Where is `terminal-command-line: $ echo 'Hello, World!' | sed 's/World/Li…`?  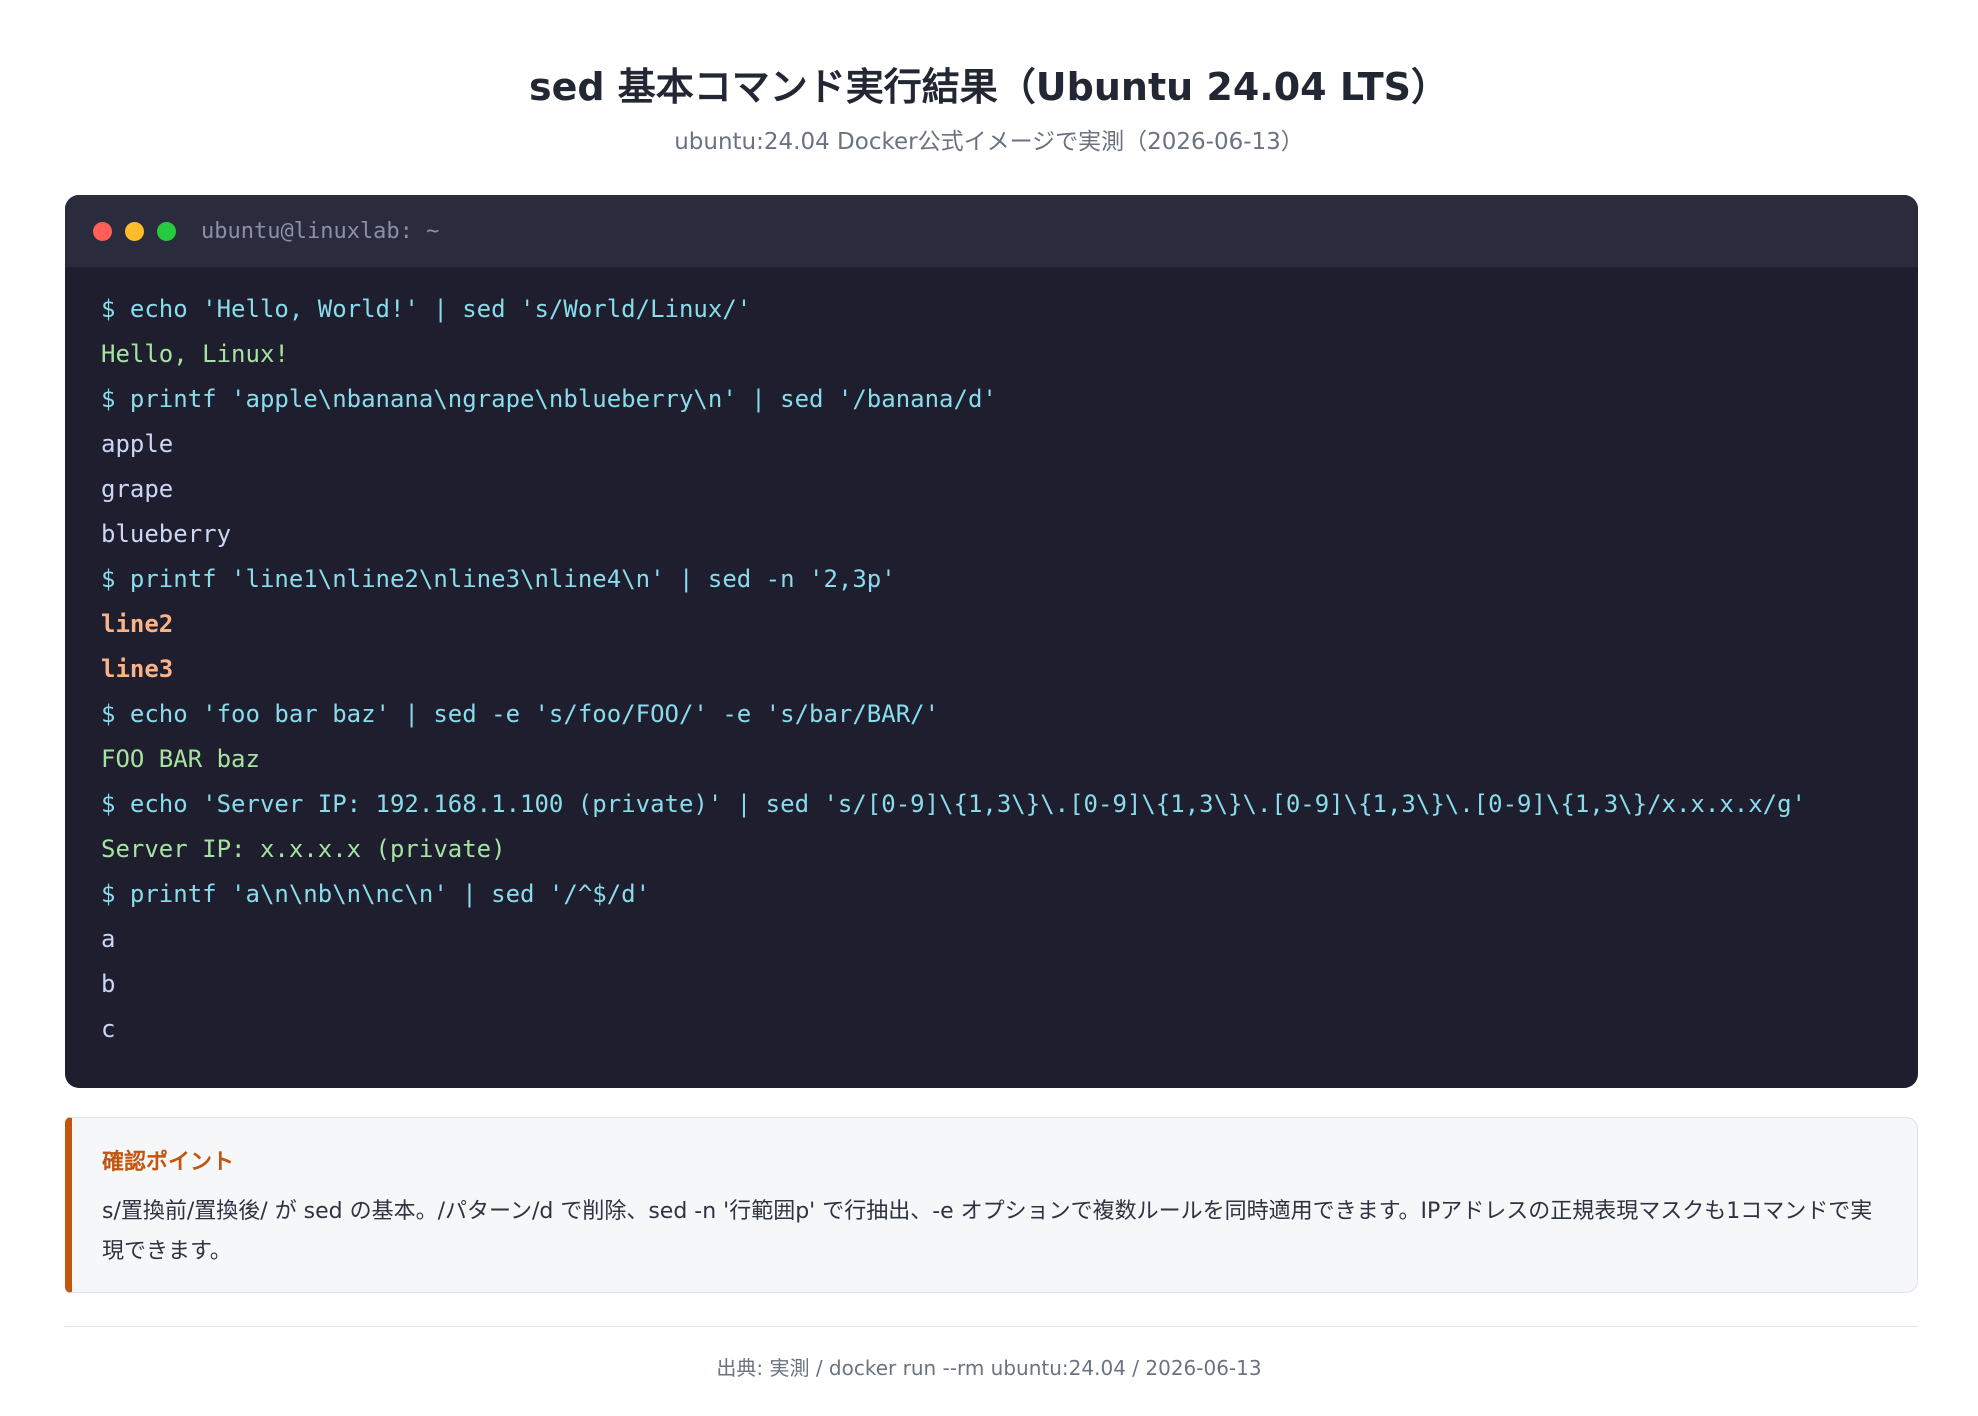
terminal-command-line: $ echo 'Hello, World!' | sed 's/World/Li… is located at coordinates (426, 309).